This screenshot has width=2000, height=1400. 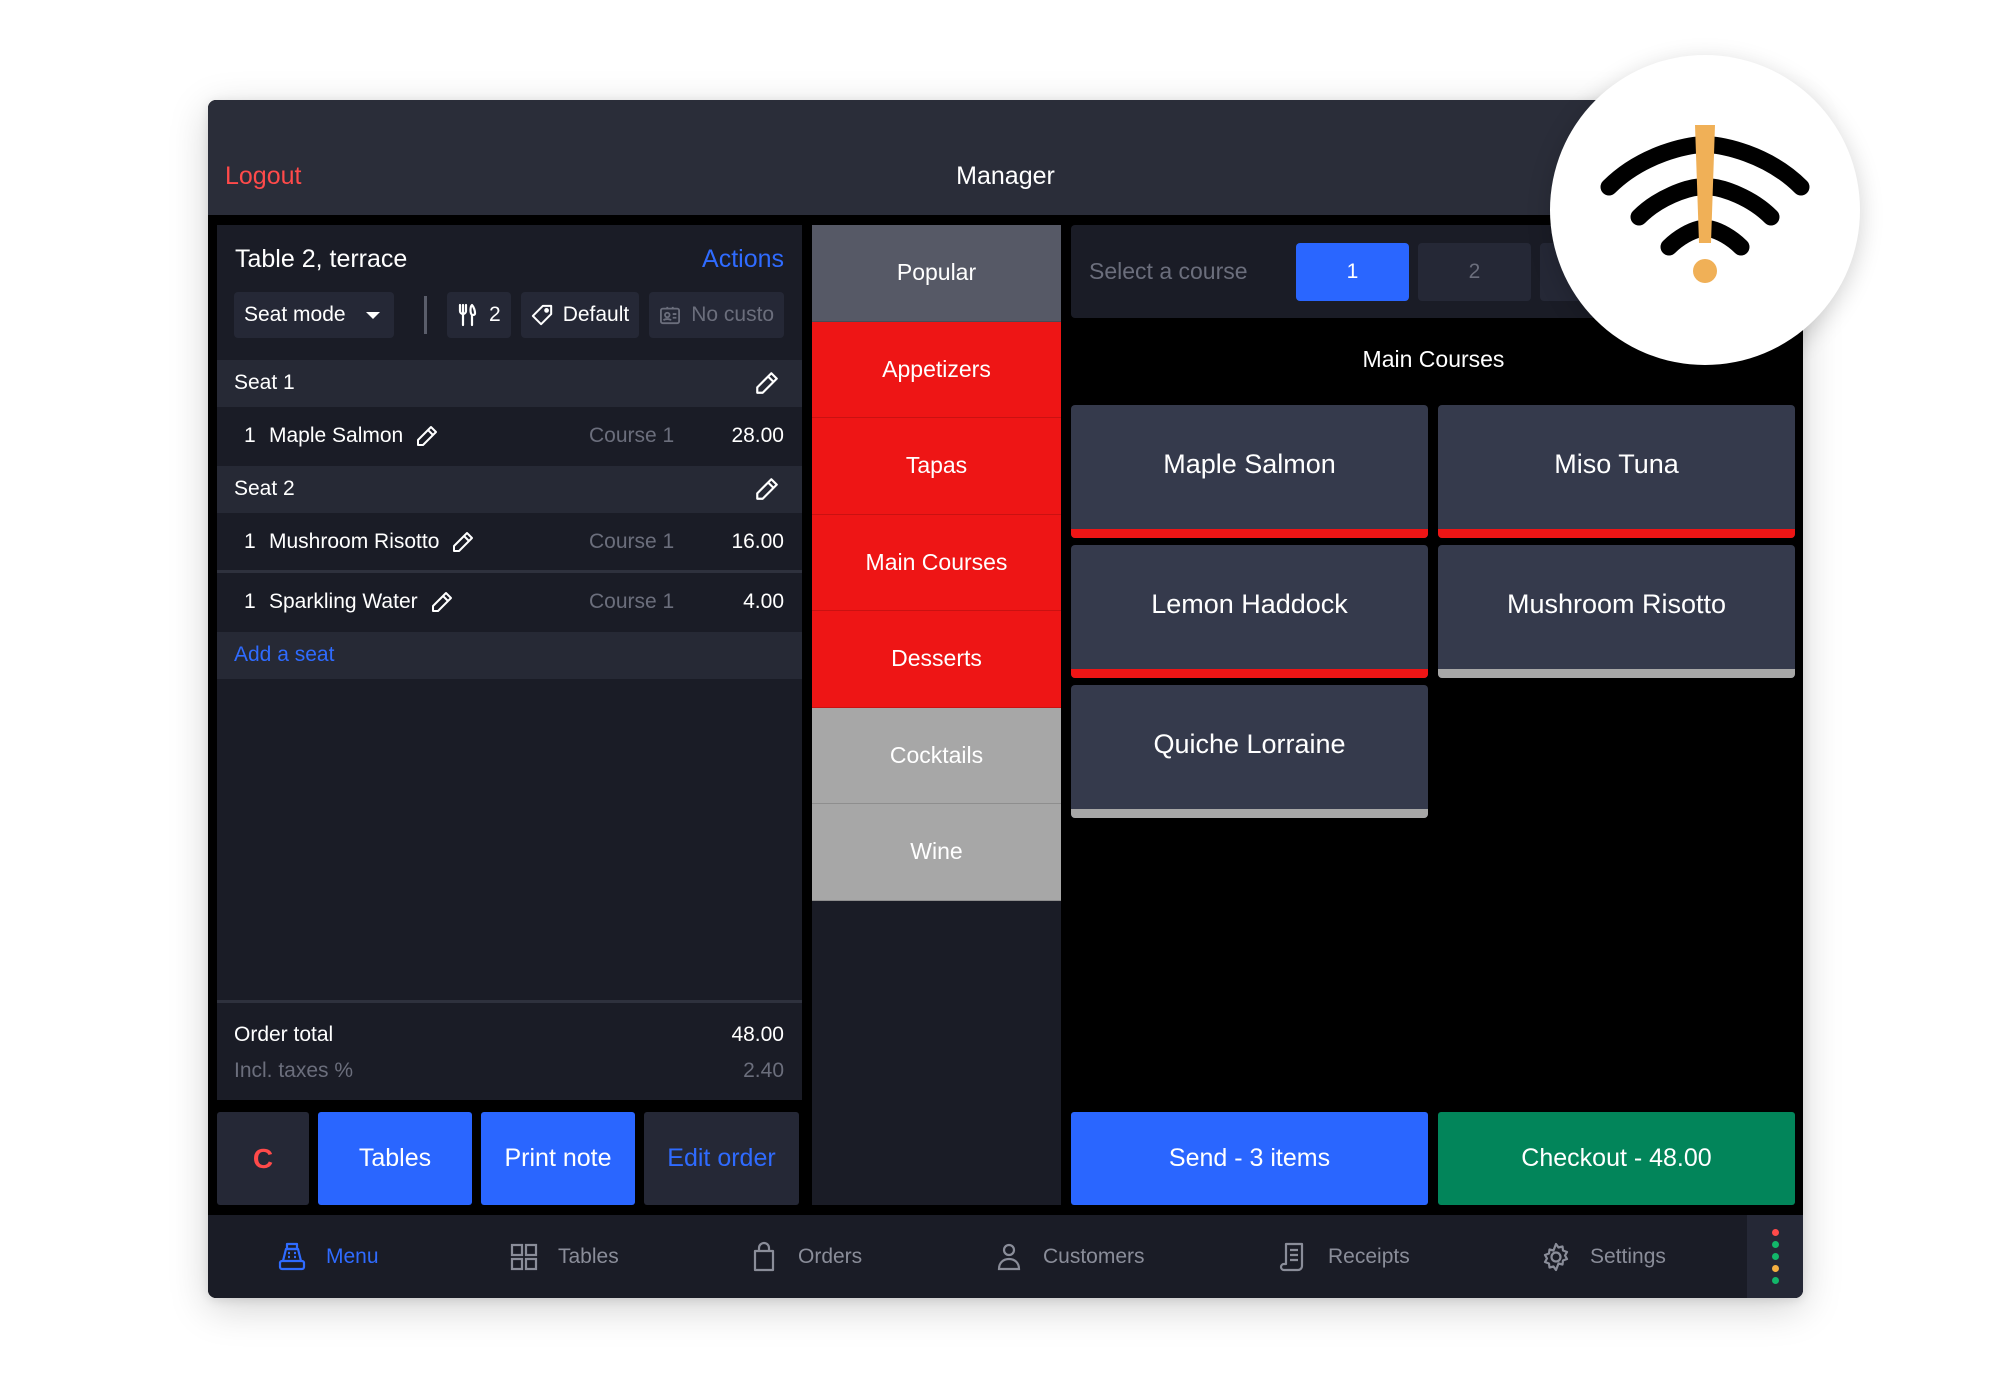 What do you see at coordinates (1556, 1256) in the screenshot?
I see `gear-icon` at bounding box center [1556, 1256].